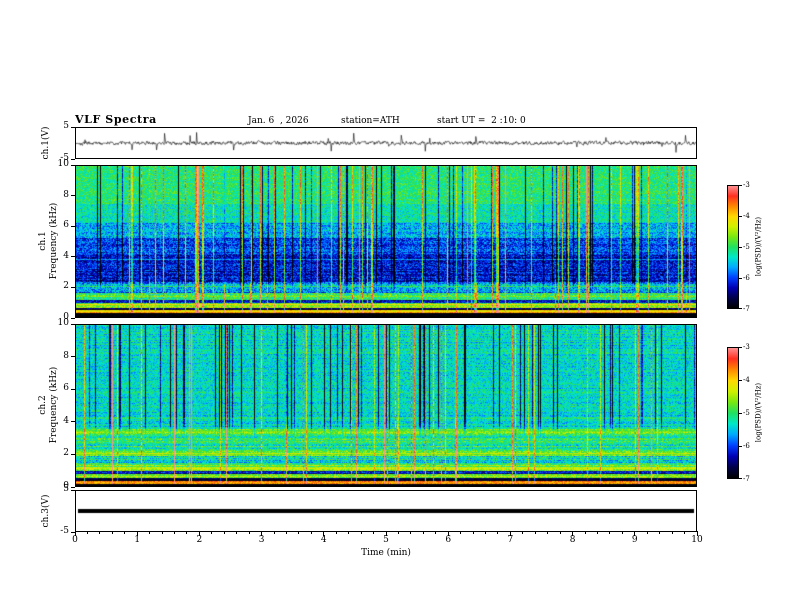 The image size is (792, 612). I want to click on figure-station: station=ATH, so click(370, 121).